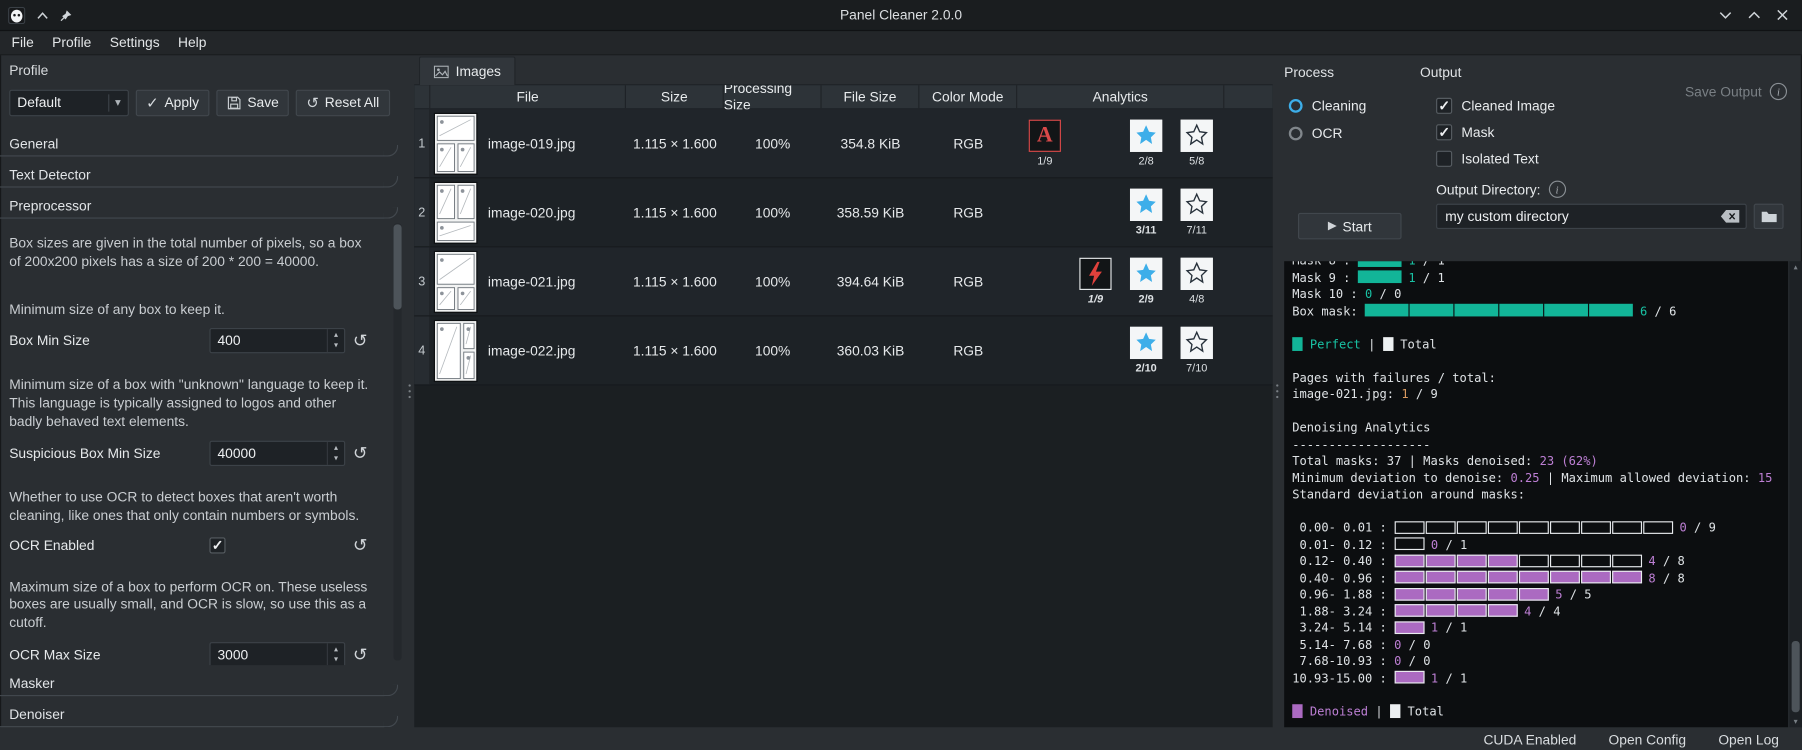  Describe the element at coordinates (1730, 216) in the screenshot. I see `clear-input-icon` at that location.